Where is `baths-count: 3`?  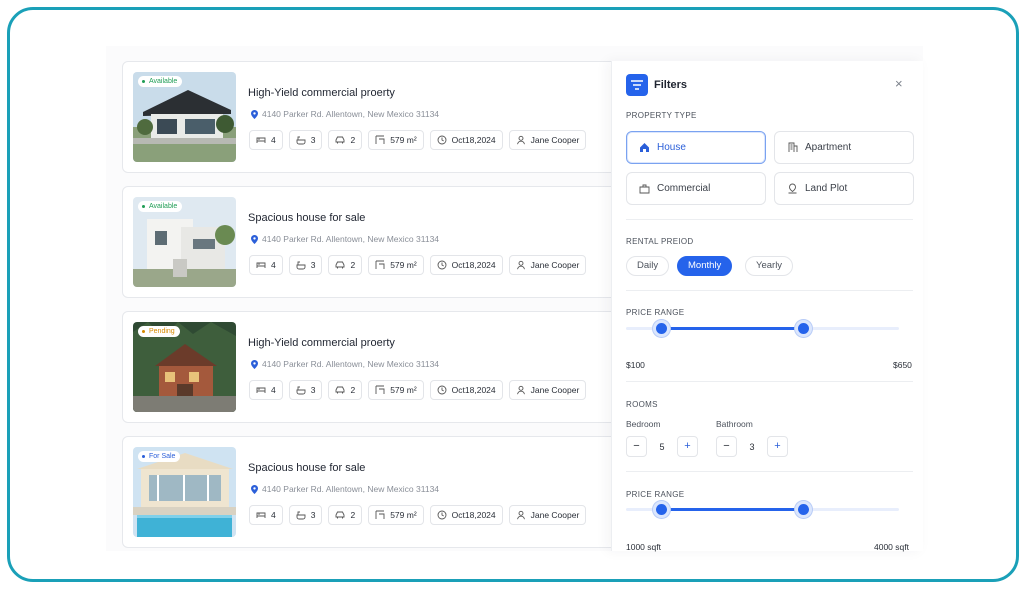
baths-count: 3 is located at coordinates (313, 390).